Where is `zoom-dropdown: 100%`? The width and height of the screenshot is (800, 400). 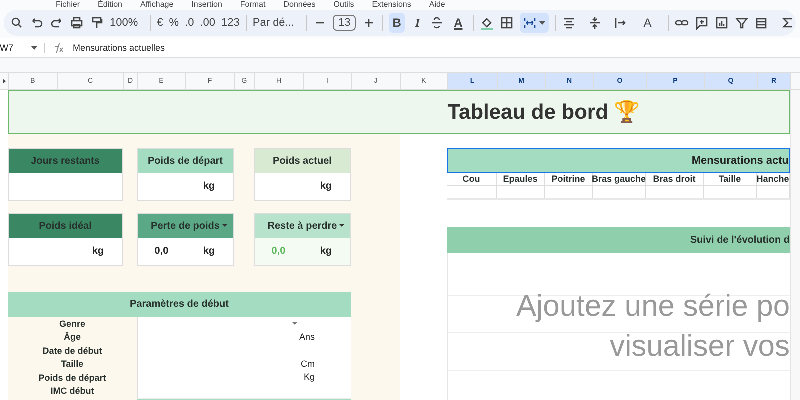 zoom-dropdown: 100% is located at coordinates (124, 23).